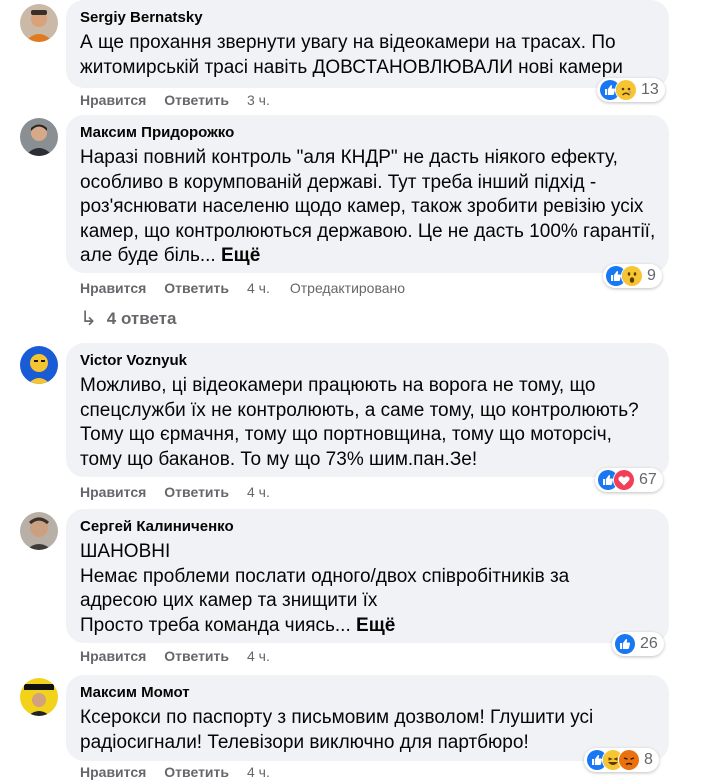 Image resolution: width=704 pixels, height=780 pixels. What do you see at coordinates (125, 551) in the screenshot?
I see `comment-line: ШАНОВНІ` at bounding box center [125, 551].